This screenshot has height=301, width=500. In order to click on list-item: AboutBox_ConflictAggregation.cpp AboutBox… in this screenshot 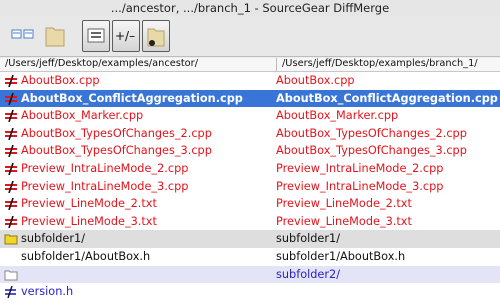, I will do `click(250, 98)`.